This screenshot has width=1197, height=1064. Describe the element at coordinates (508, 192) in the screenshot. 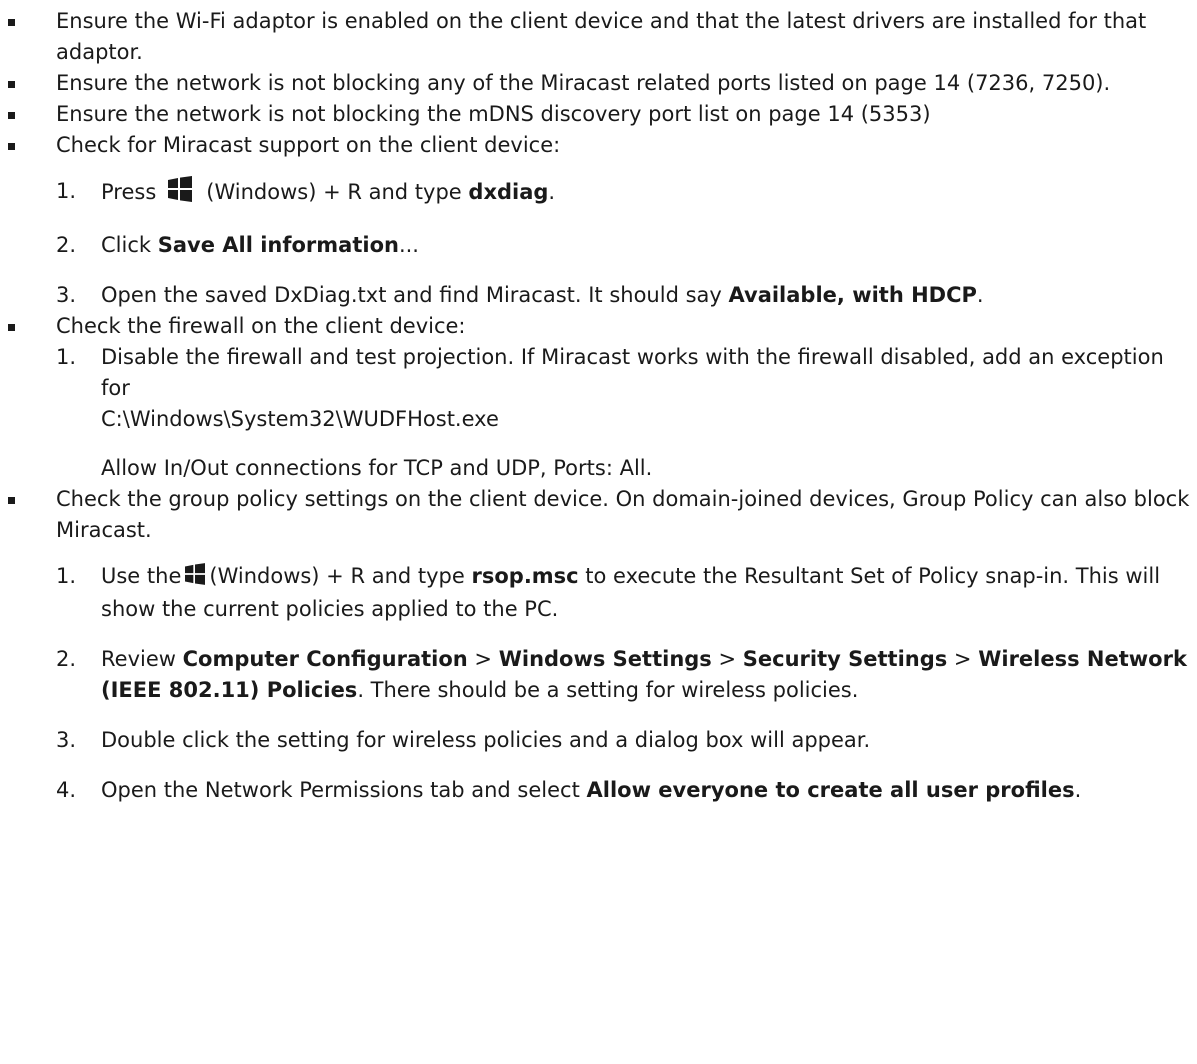

I see `command-text: dxdiag` at that location.